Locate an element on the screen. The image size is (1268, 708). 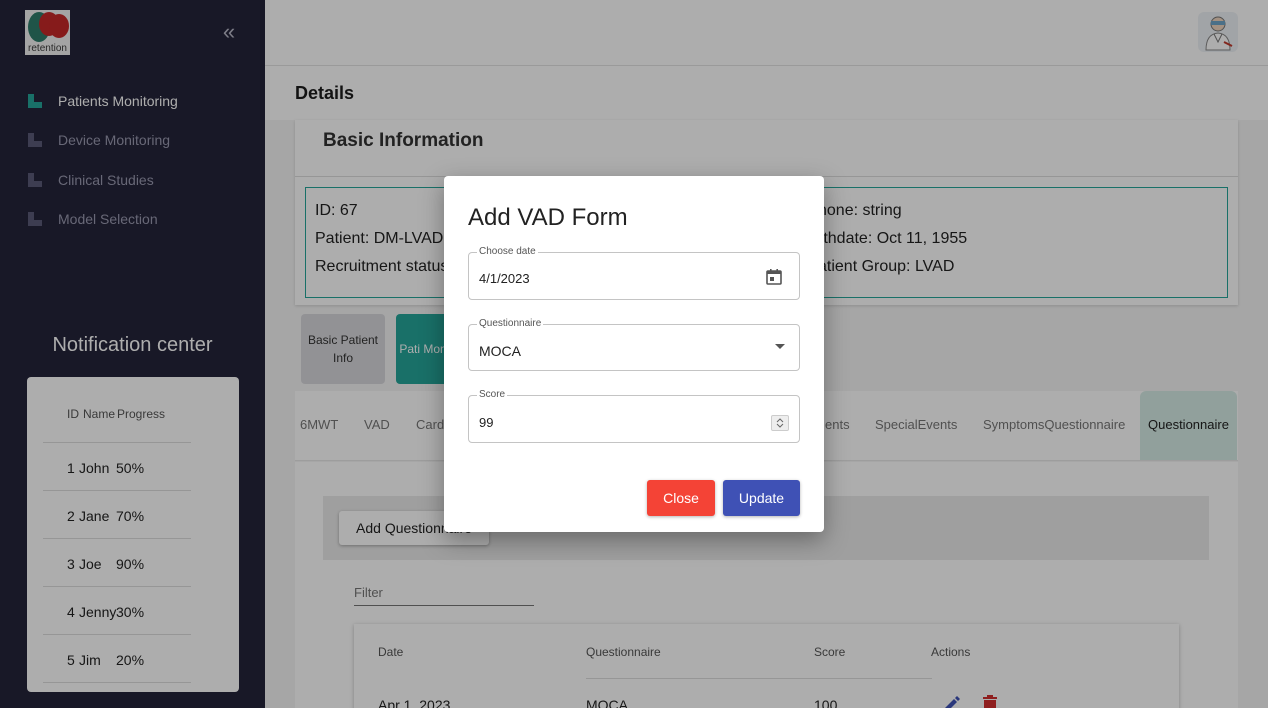
number-stepper-icon is located at coordinates (780, 423).